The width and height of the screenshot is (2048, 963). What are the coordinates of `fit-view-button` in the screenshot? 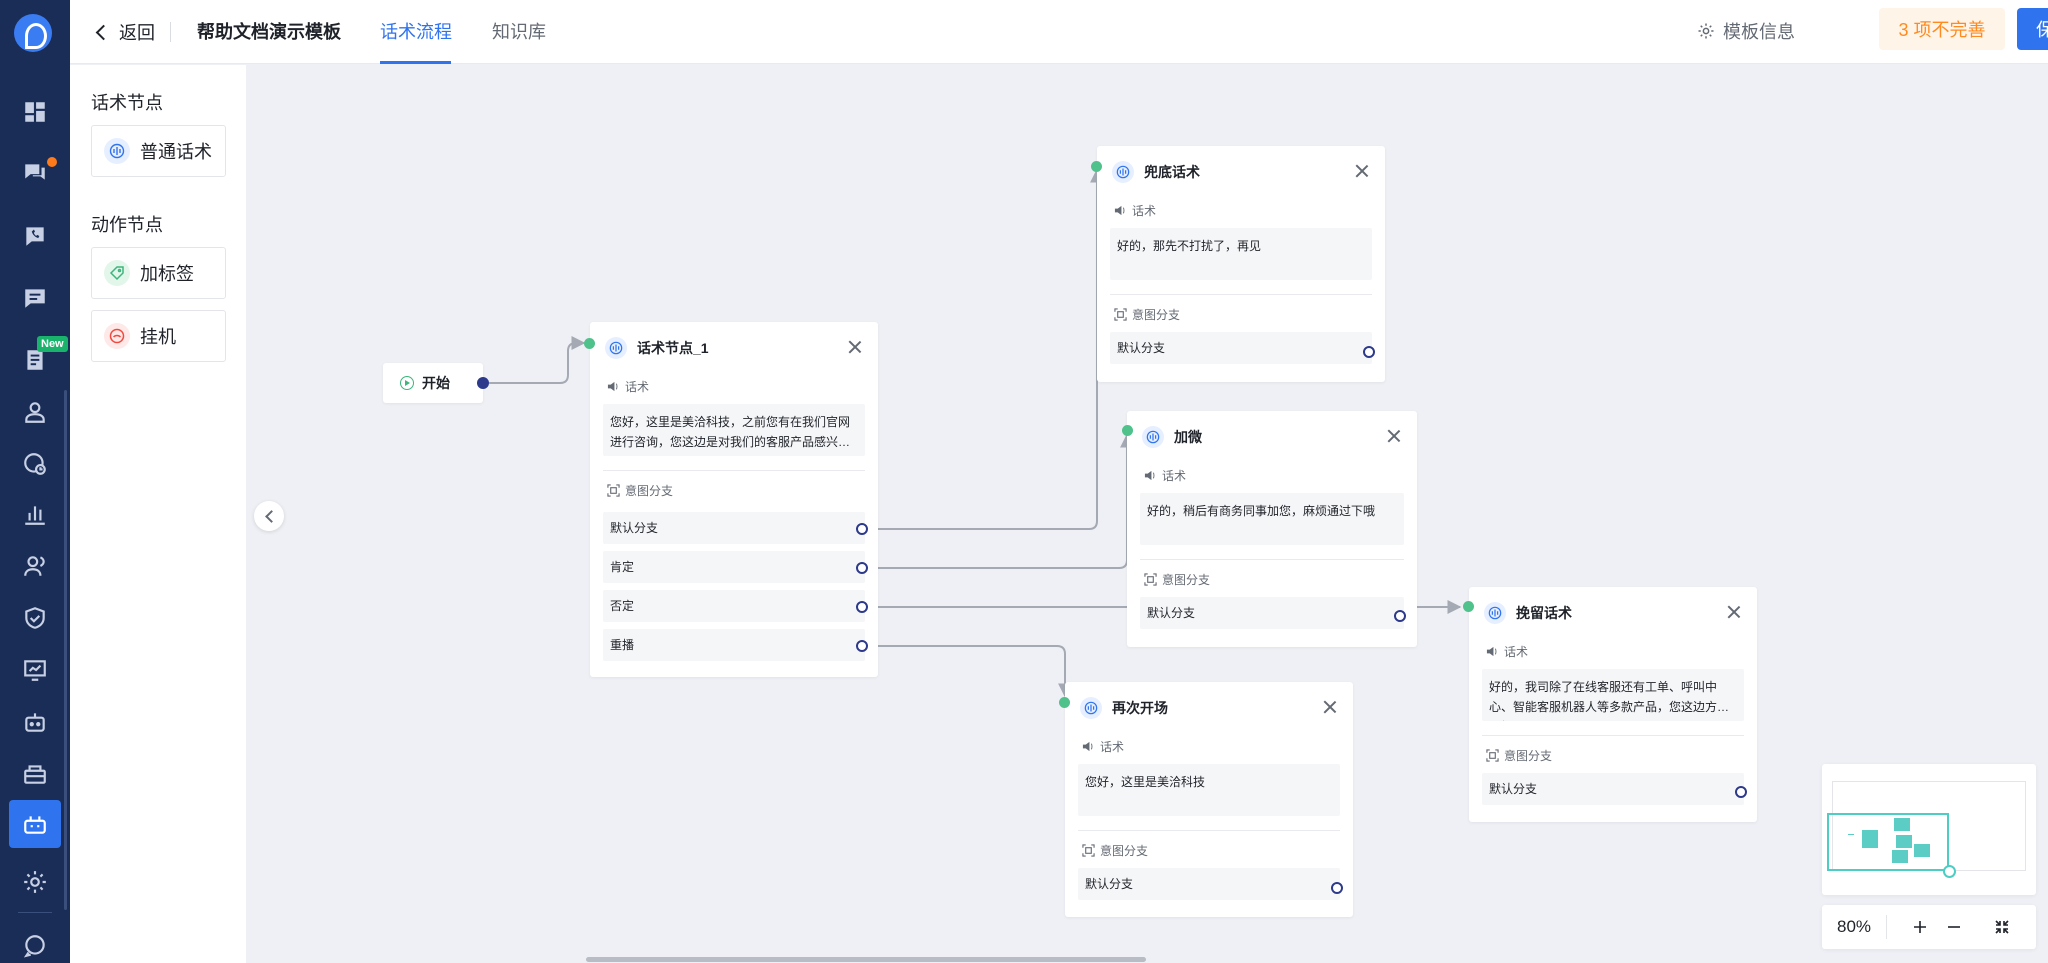 It's located at (2002, 927).